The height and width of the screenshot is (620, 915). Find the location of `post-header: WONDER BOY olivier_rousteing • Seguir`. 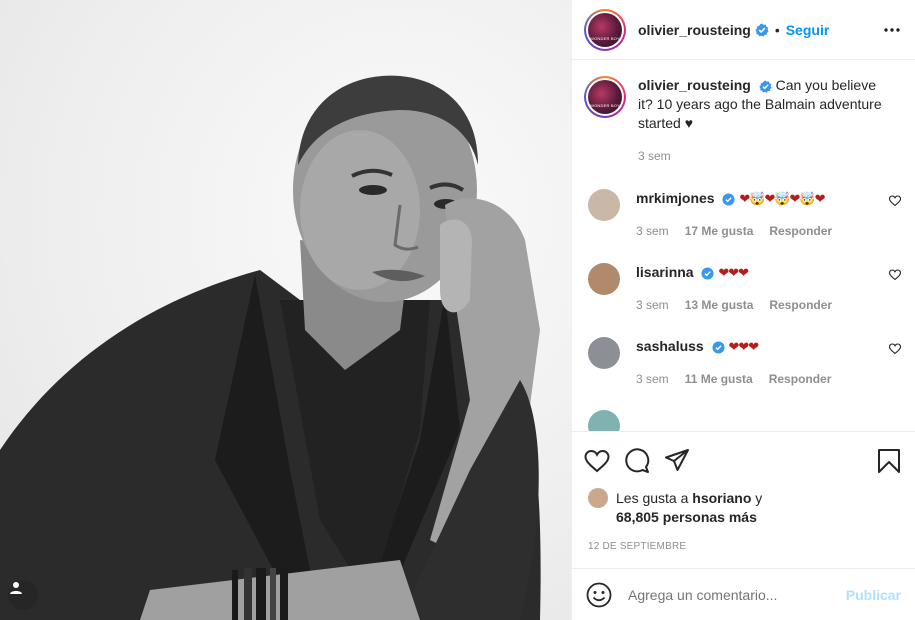

post-header: WONDER BOY olivier_rousteing • Seguir is located at coordinates (743, 30).